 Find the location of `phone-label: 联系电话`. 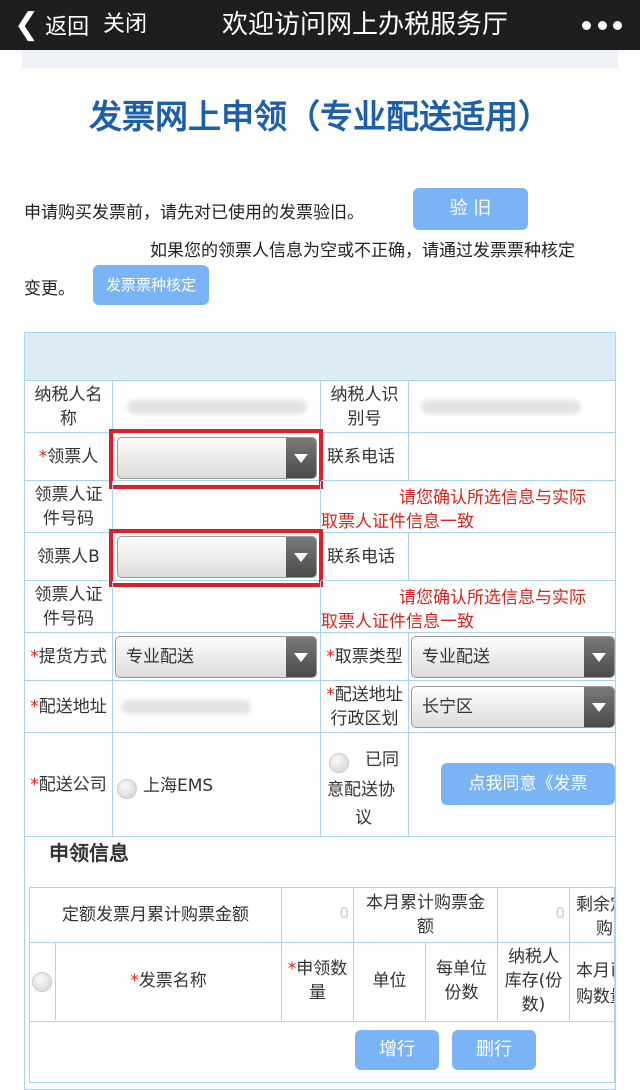

phone-label: 联系电话 is located at coordinates (365, 457).